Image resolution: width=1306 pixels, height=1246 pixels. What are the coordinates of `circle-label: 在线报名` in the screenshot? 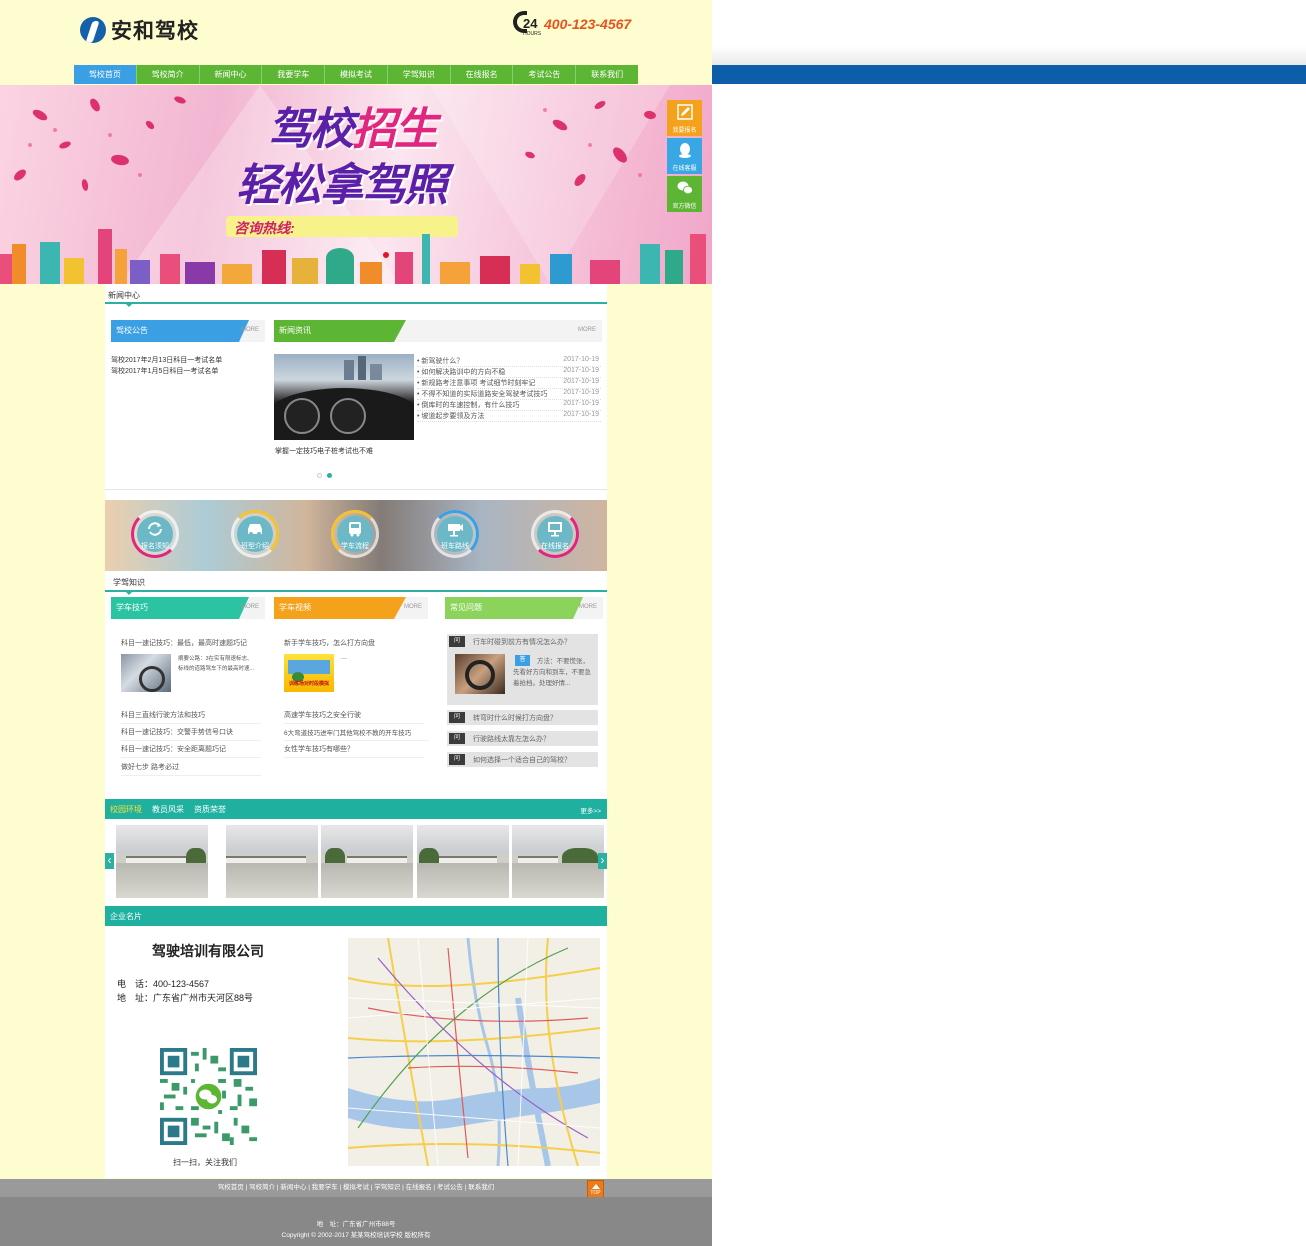 It's located at (555, 546).